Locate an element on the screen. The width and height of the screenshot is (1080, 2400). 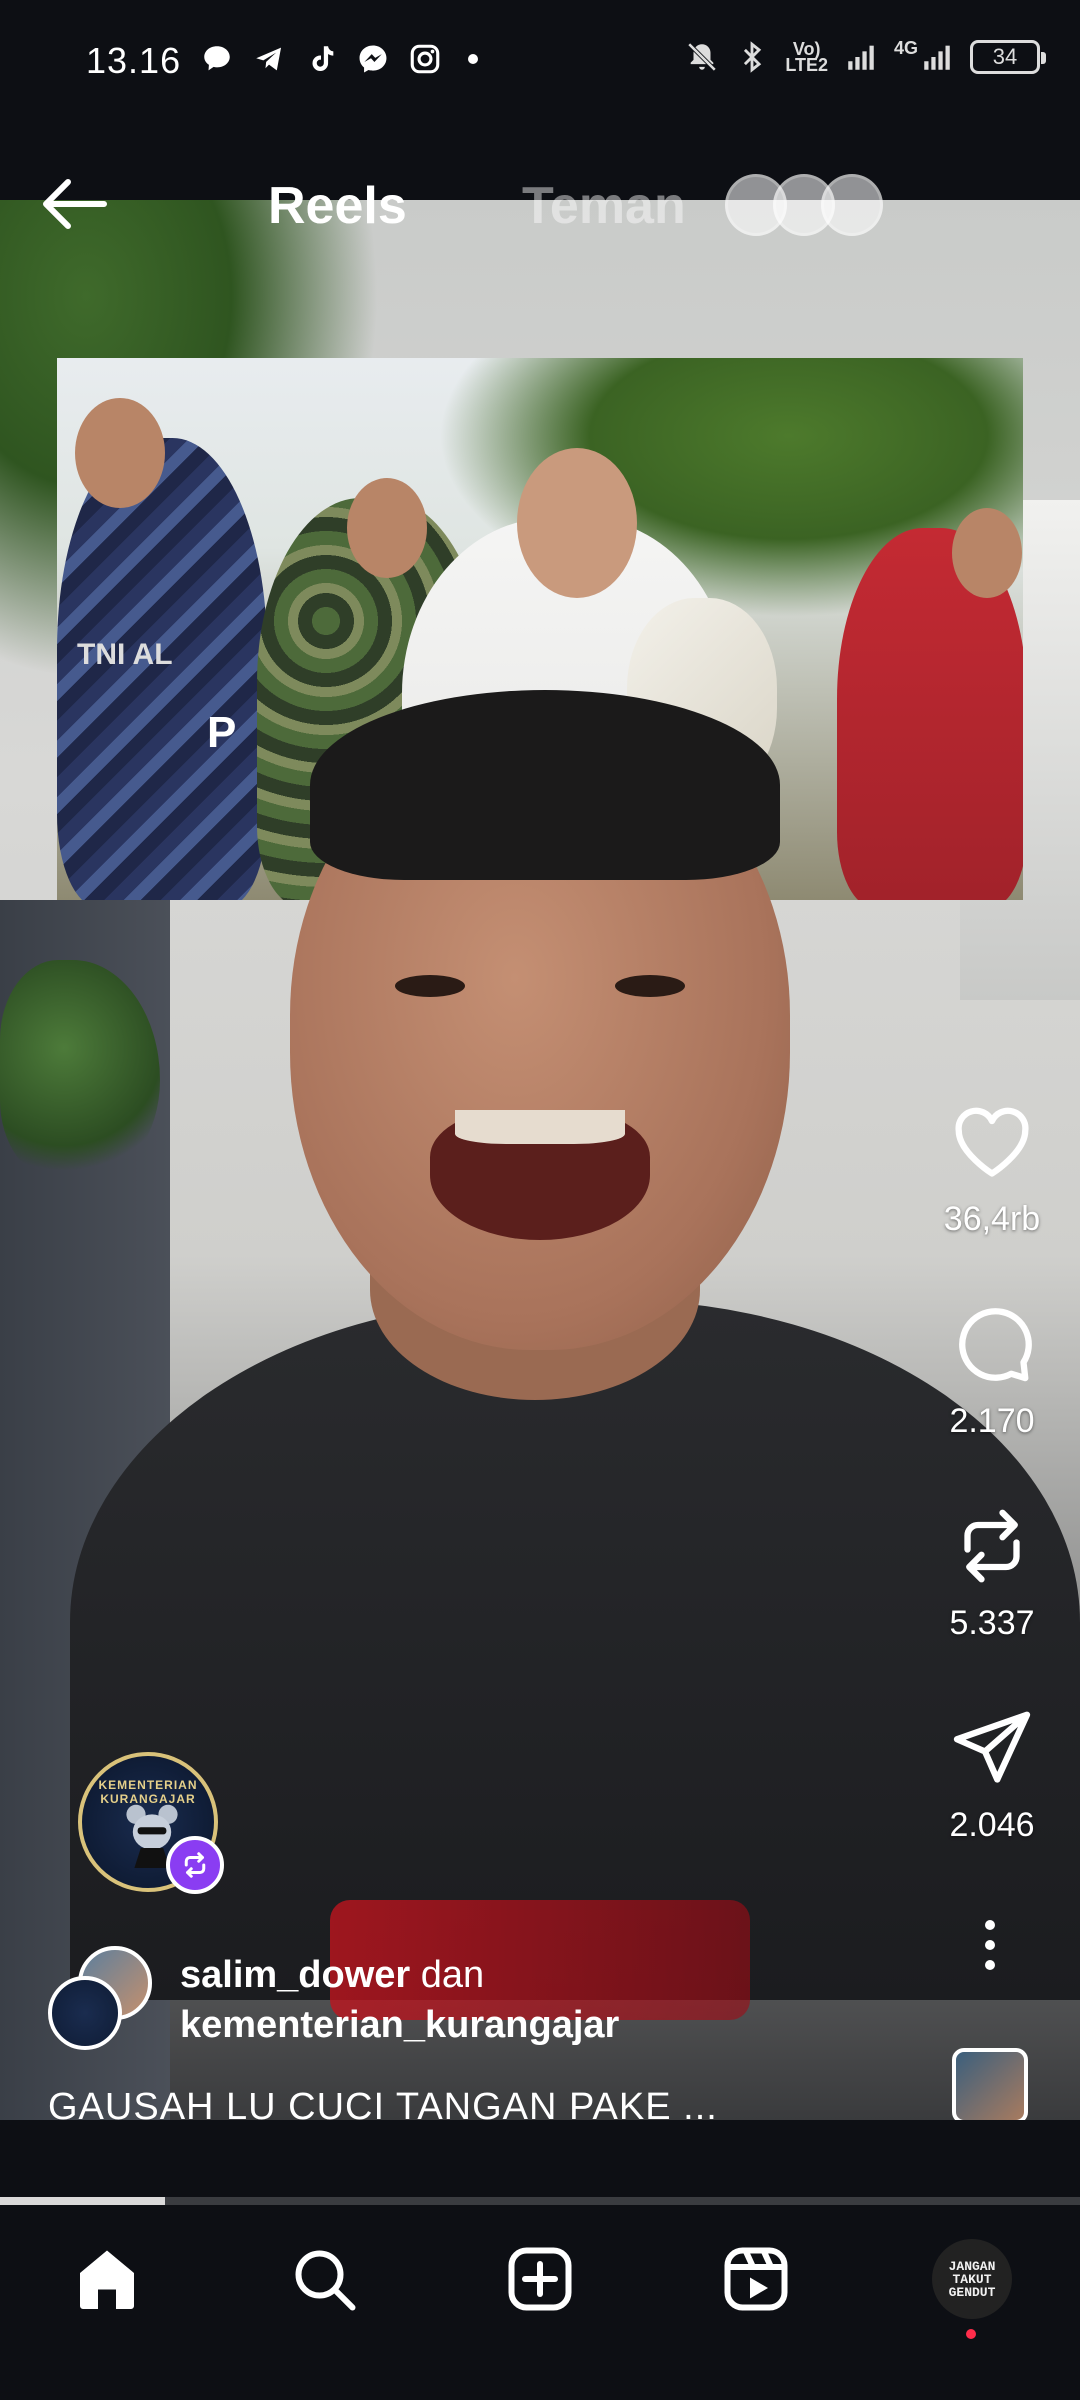
username-kementerian-kurangajar: kementerian_kurangajar is located at coordinates (399, 2025).